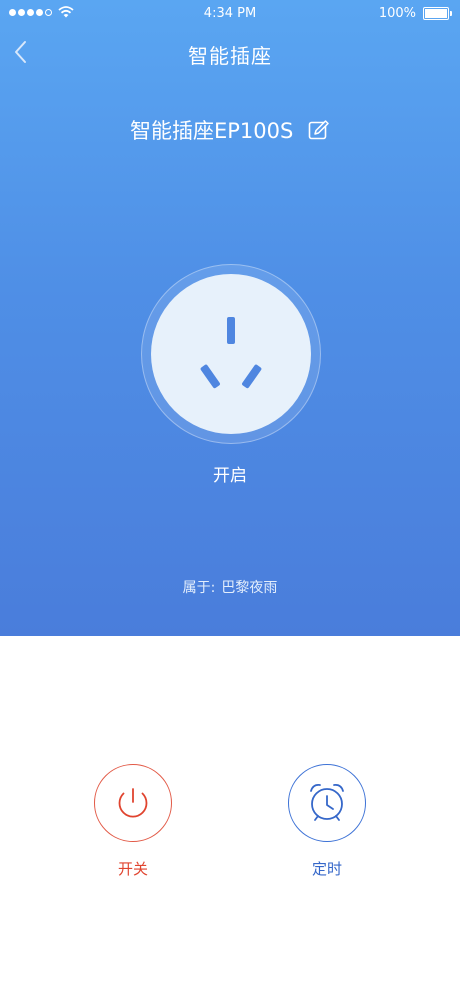 This screenshot has width=460, height=996. Describe the element at coordinates (249, 588) in the screenshot. I see `owner-name: 巴黎夜雨` at that location.